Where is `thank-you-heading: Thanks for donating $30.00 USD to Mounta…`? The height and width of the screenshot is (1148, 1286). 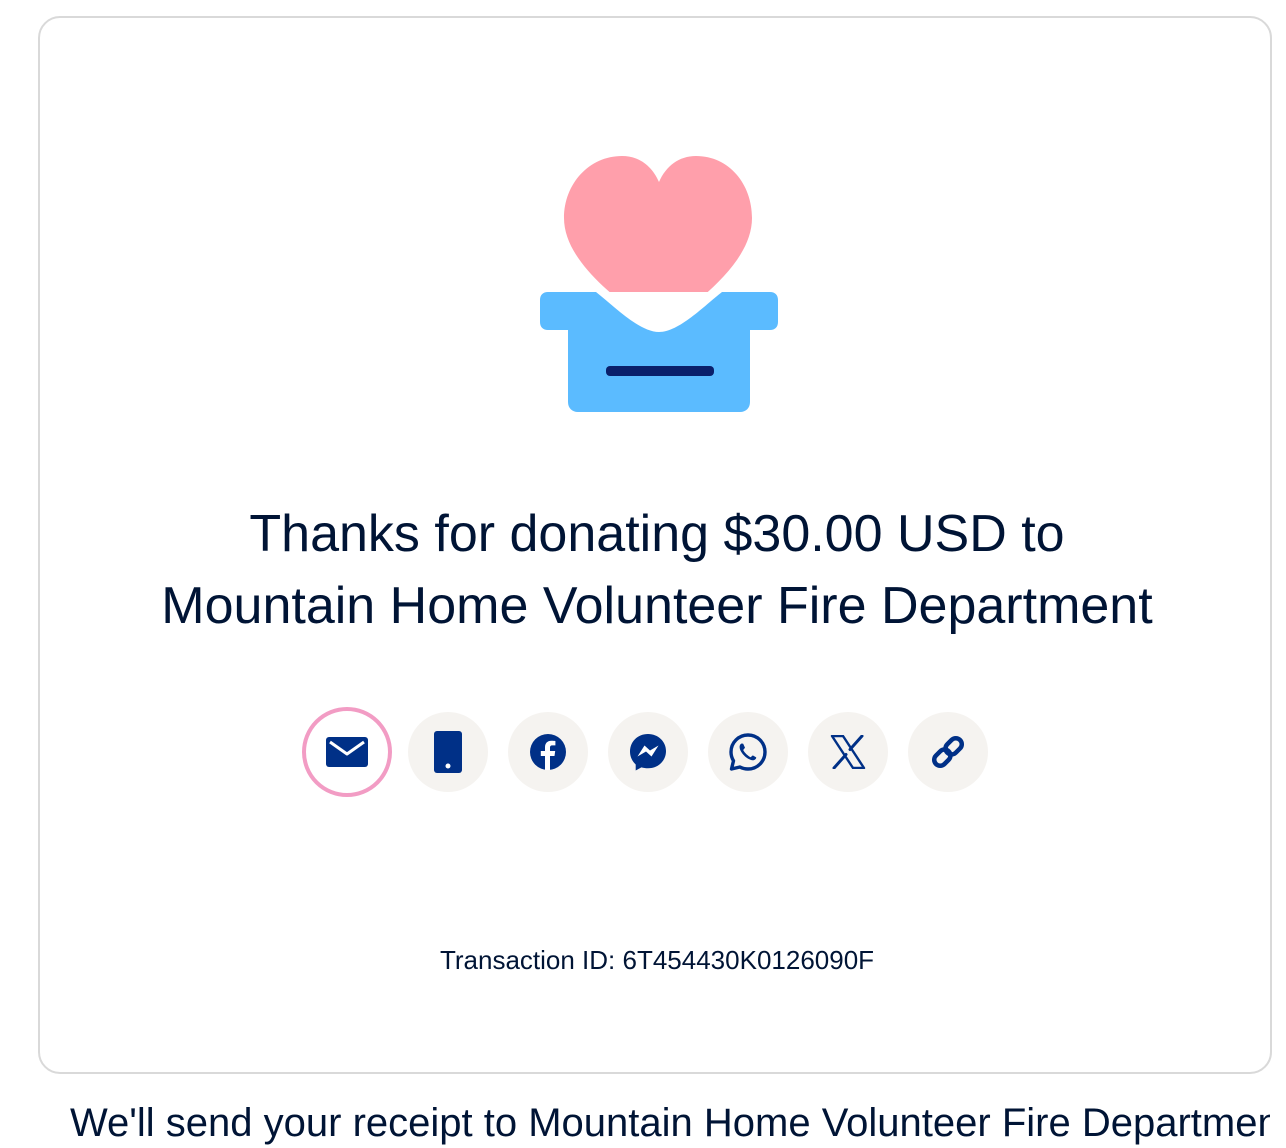 thank-you-heading: Thanks for donating $30.00 USD to Mounta… is located at coordinates (657, 570).